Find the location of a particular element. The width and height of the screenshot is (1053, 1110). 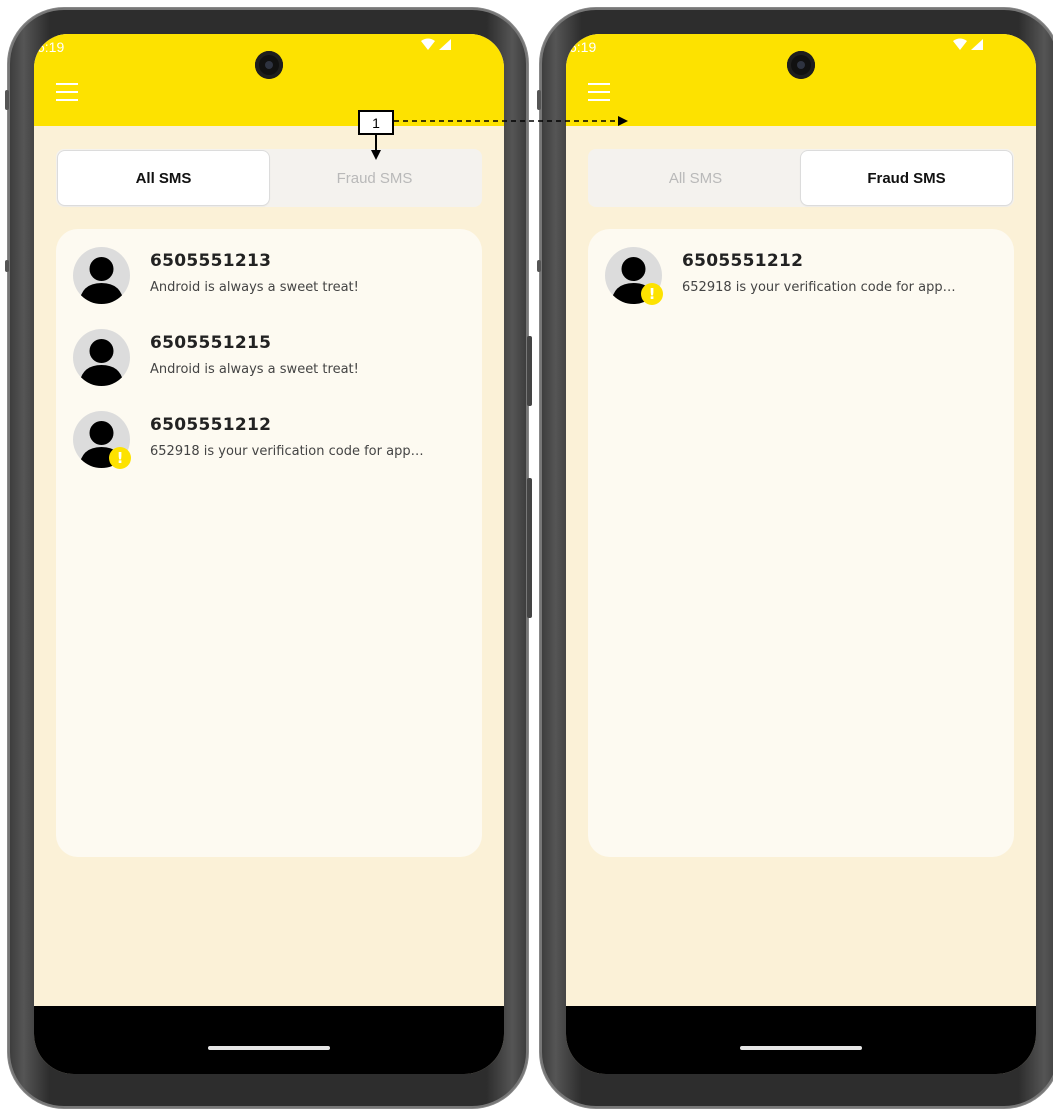

step-label: 1 is located at coordinates (376, 122).